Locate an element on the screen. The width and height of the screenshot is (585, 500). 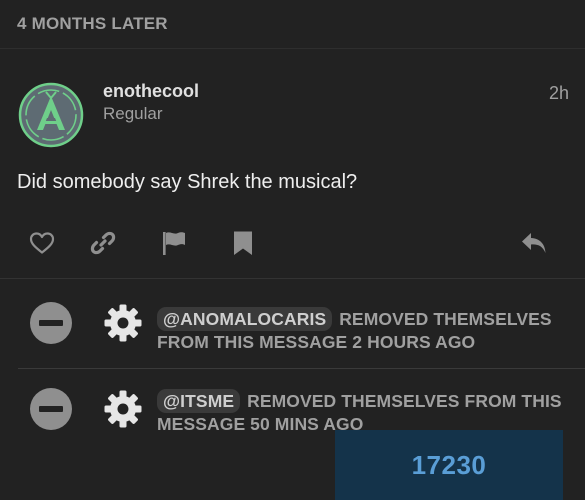
bookmark-icon is located at coordinates (243, 243).